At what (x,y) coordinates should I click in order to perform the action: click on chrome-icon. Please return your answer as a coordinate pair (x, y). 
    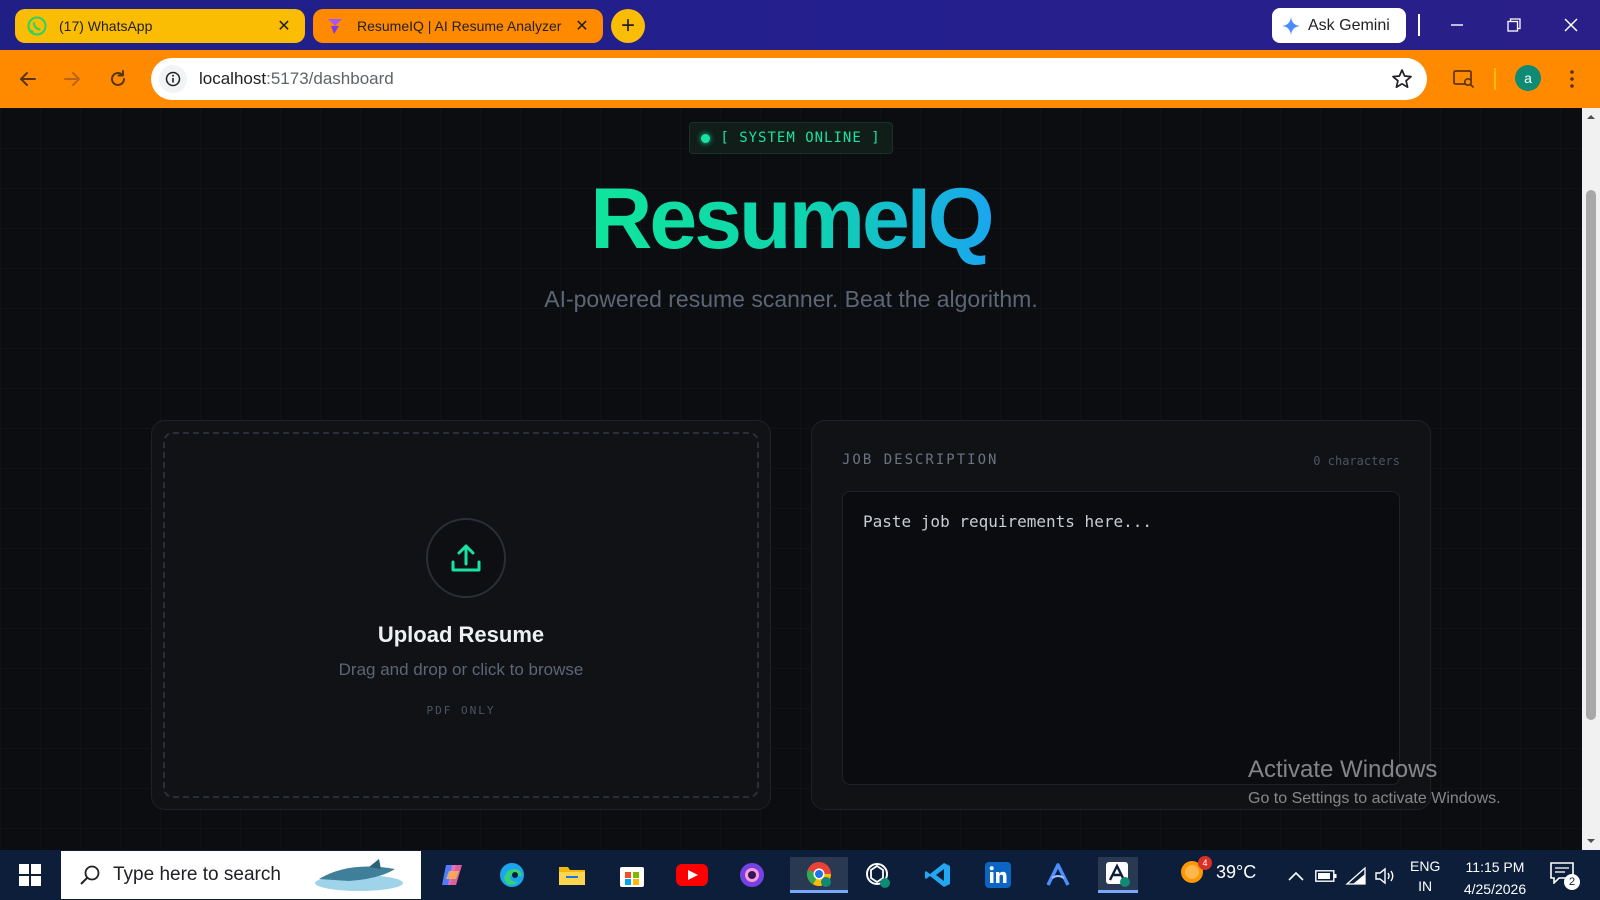
    Looking at the image, I should click on (818, 874).